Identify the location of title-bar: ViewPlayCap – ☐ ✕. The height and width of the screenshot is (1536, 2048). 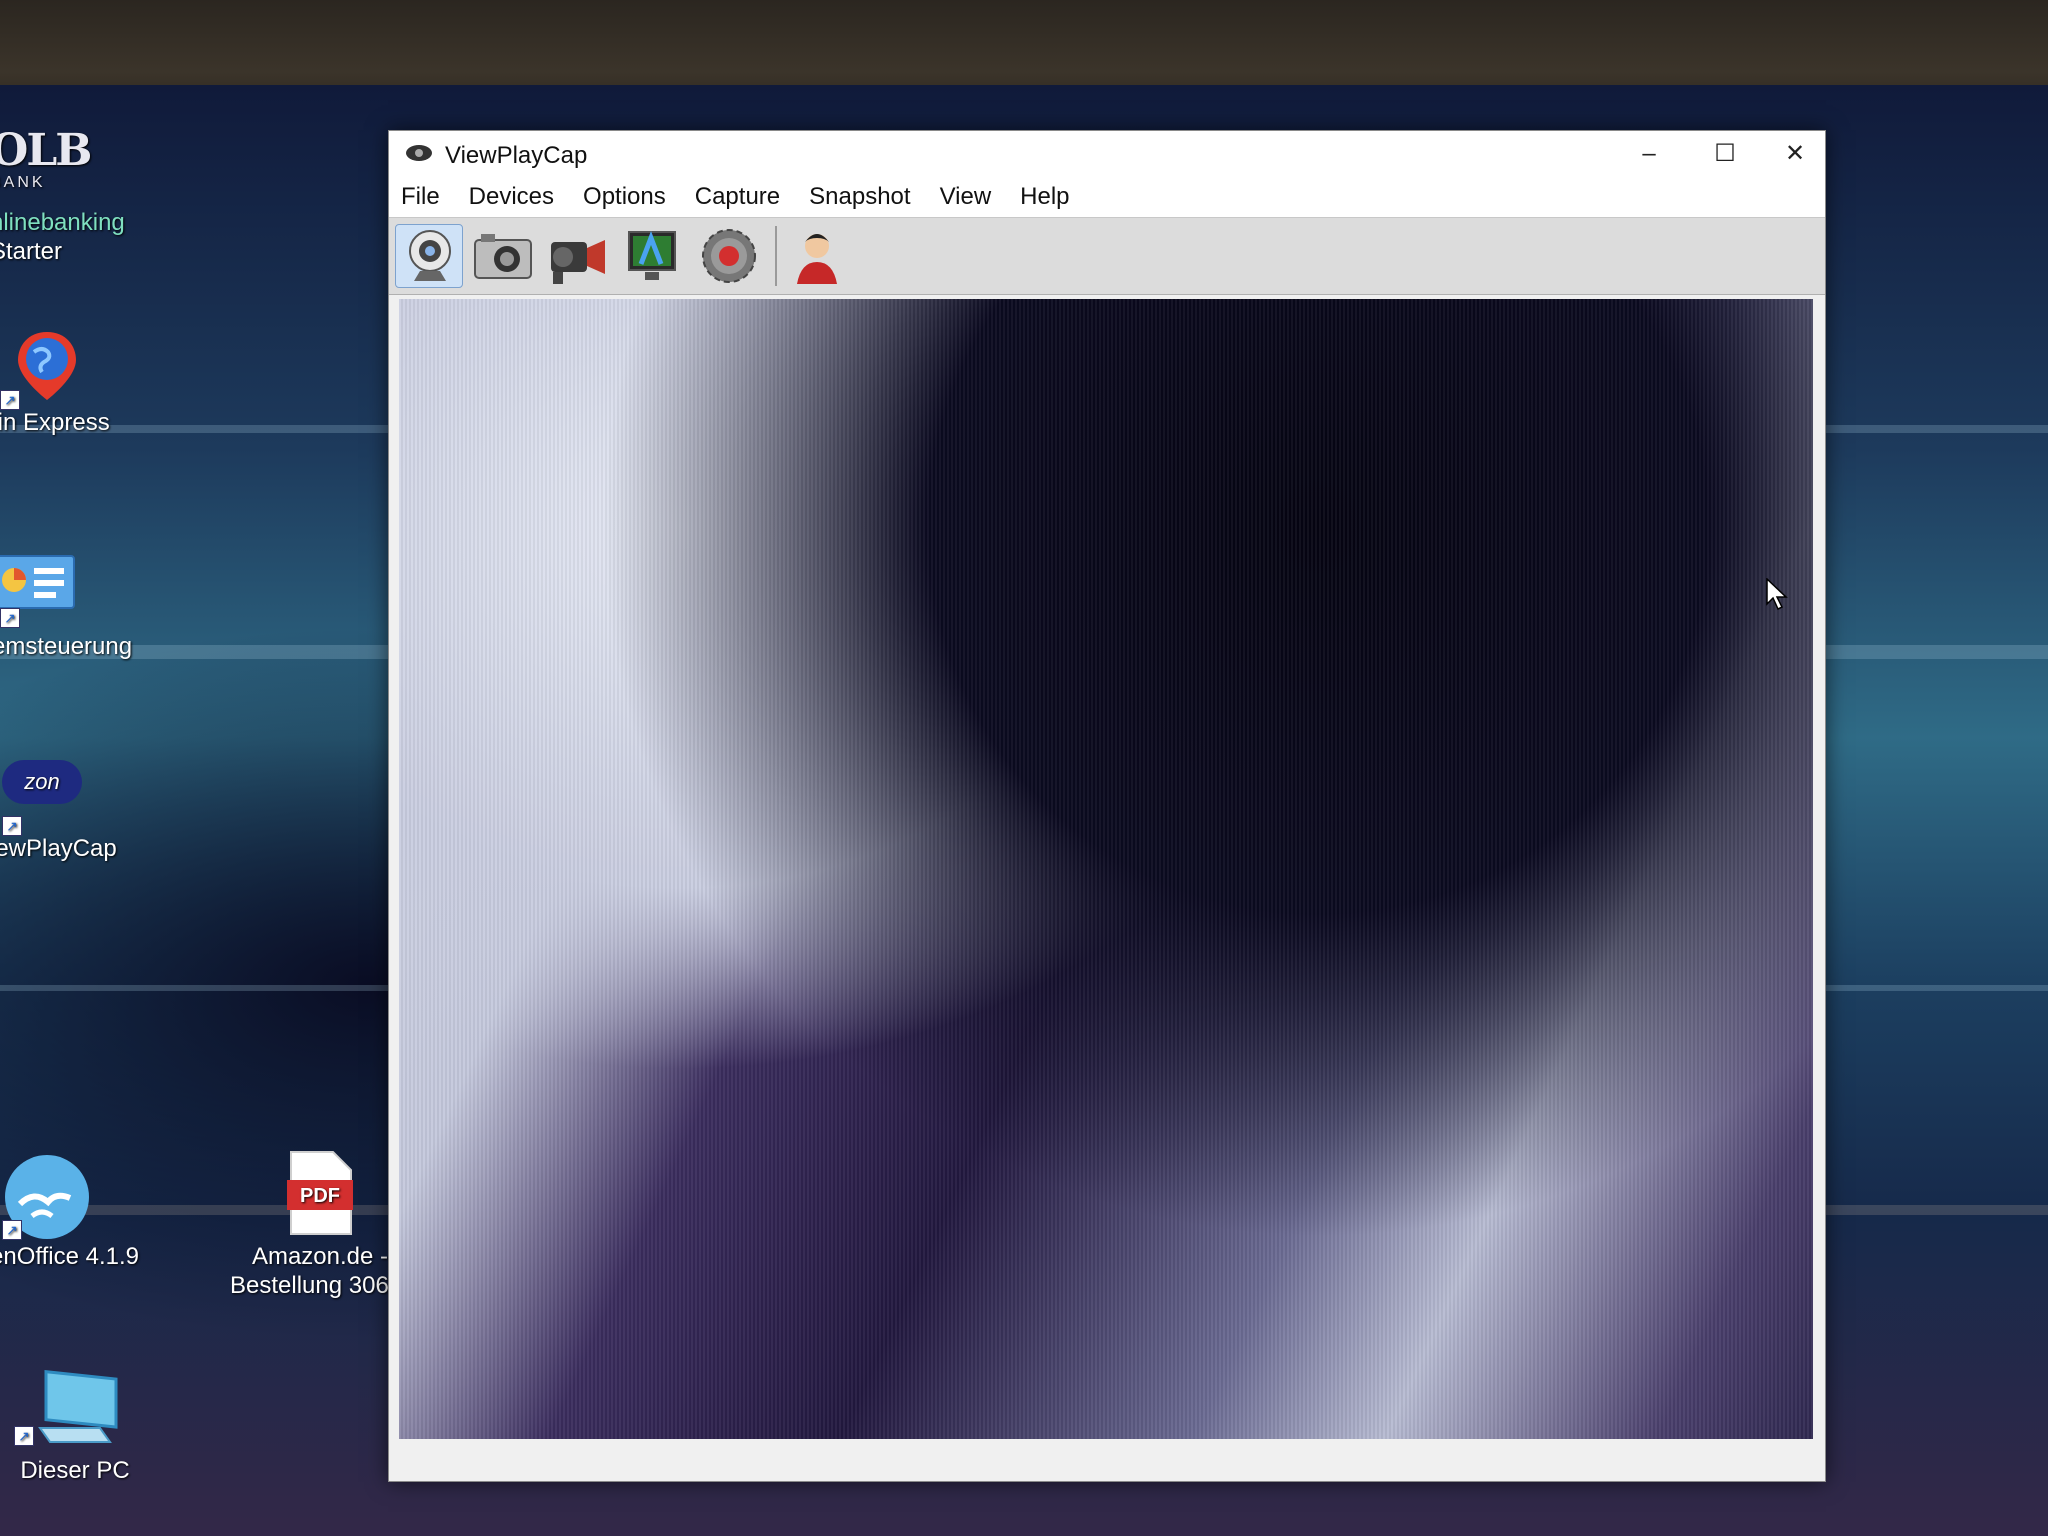
(1107, 154).